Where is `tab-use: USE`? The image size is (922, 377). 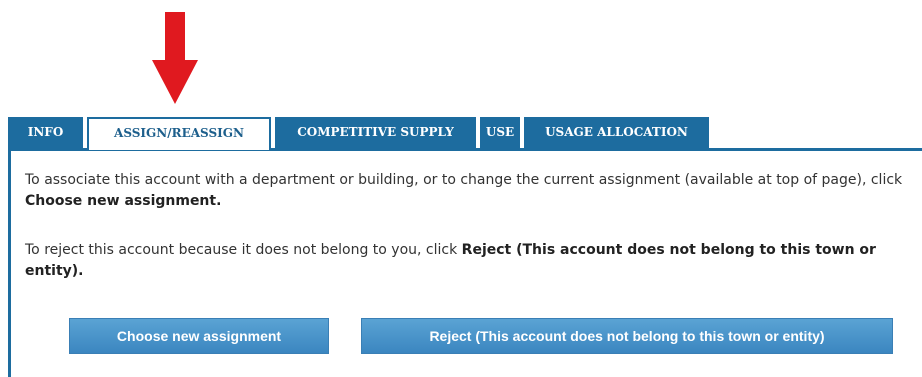 tab-use: USE is located at coordinates (500, 132).